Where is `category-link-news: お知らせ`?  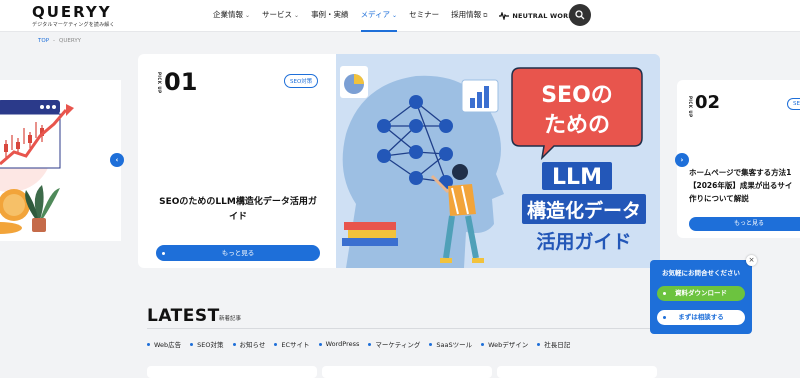
category-link-news: お知らせ is located at coordinates (248, 344).